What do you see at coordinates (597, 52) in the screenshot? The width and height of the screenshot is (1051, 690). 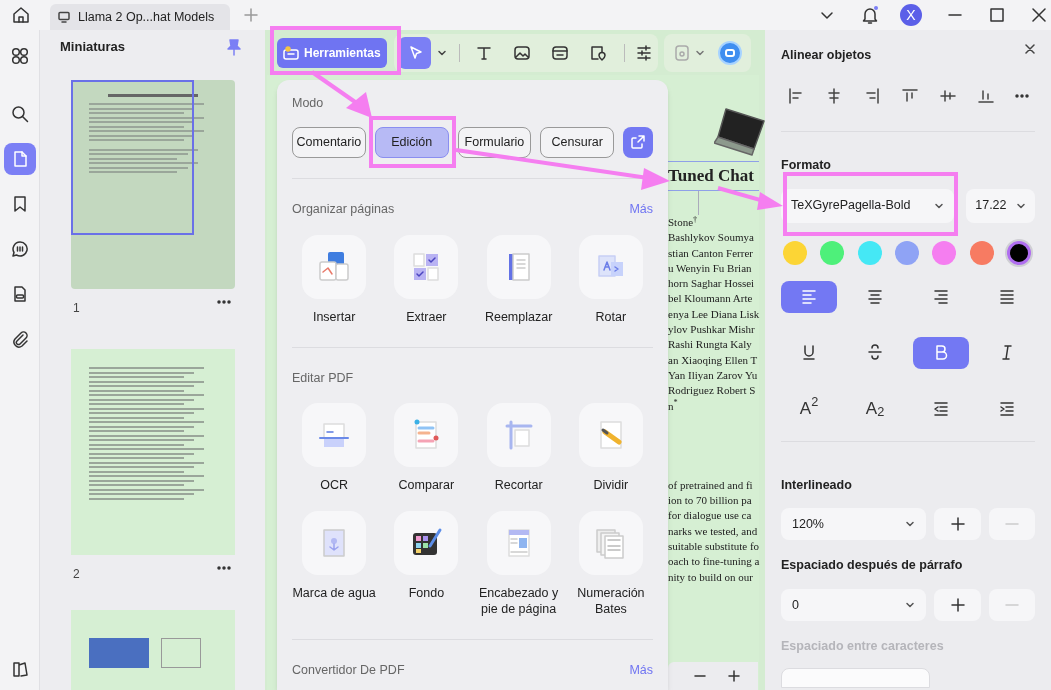 I see `location-icon` at bounding box center [597, 52].